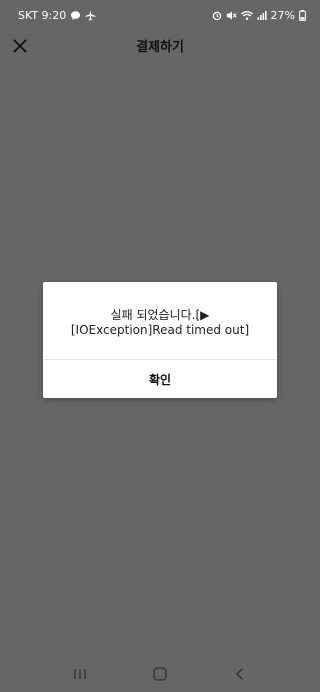  I want to click on mute-icon, so click(231, 15).